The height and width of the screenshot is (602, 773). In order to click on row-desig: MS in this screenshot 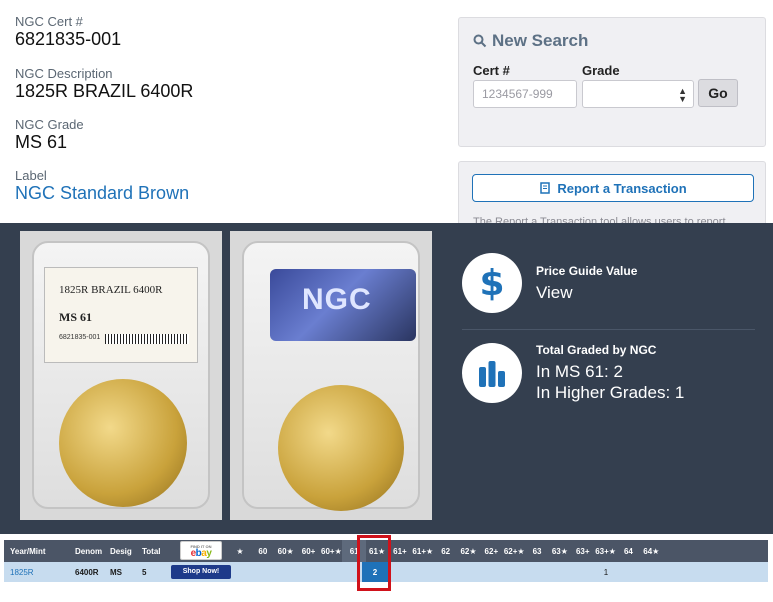, I will do `click(116, 572)`.